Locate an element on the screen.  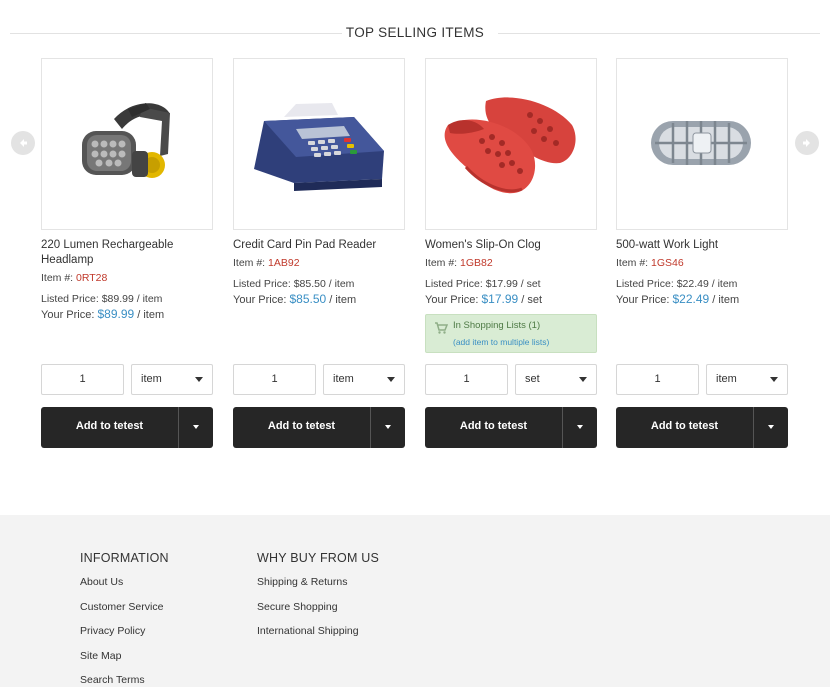
your-price: Your Price: $85.50 / item is located at coordinates (295, 299).